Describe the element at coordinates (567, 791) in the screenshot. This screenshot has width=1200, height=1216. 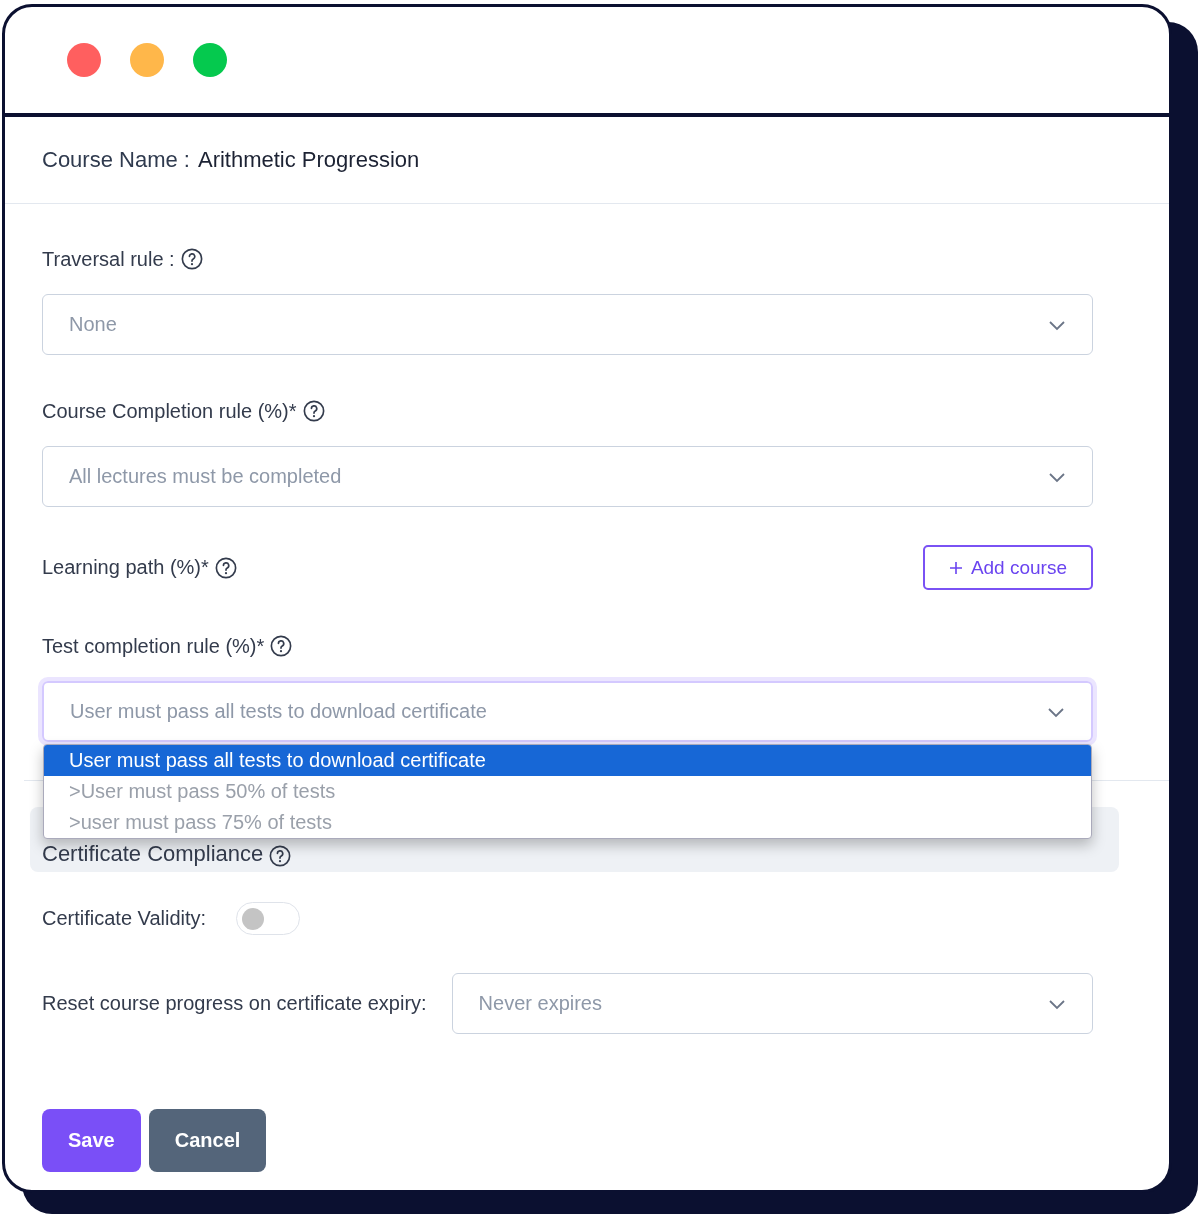
I see `dropdown-option: >User must pass 50% of tests` at that location.